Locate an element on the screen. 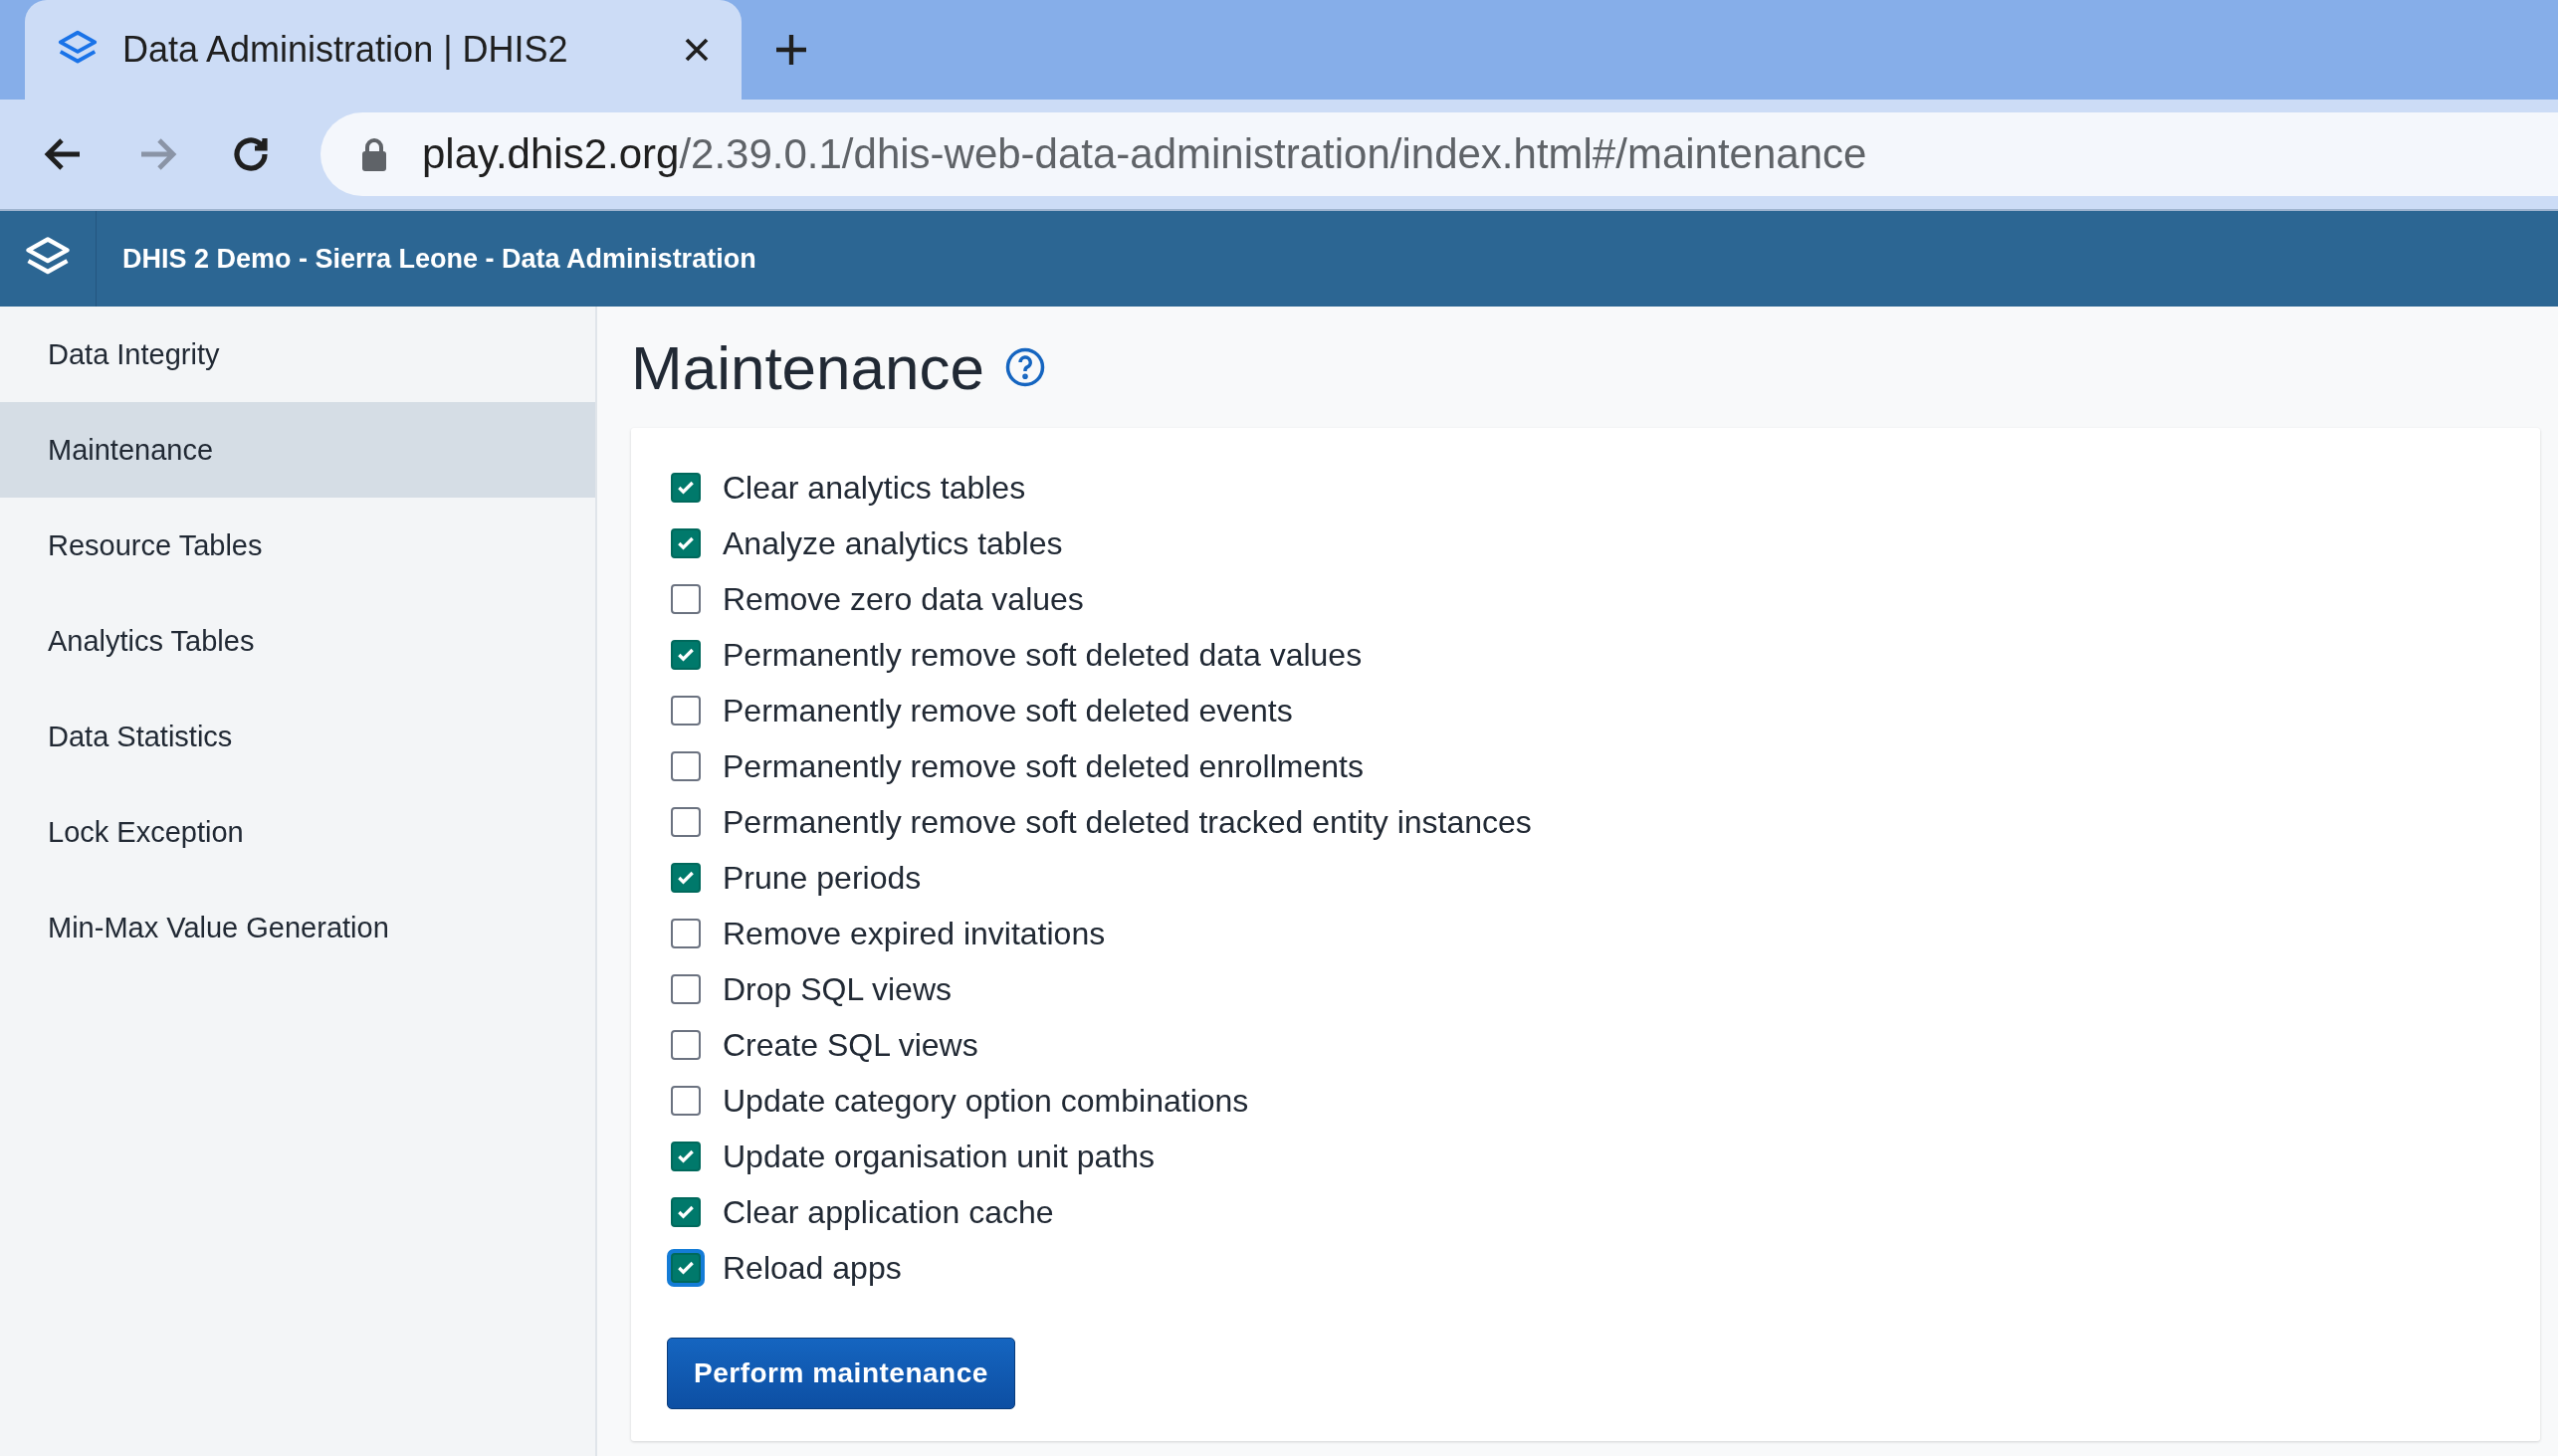 The image size is (2558, 1456). checkbox-label: Create SQL views is located at coordinates (850, 1045).